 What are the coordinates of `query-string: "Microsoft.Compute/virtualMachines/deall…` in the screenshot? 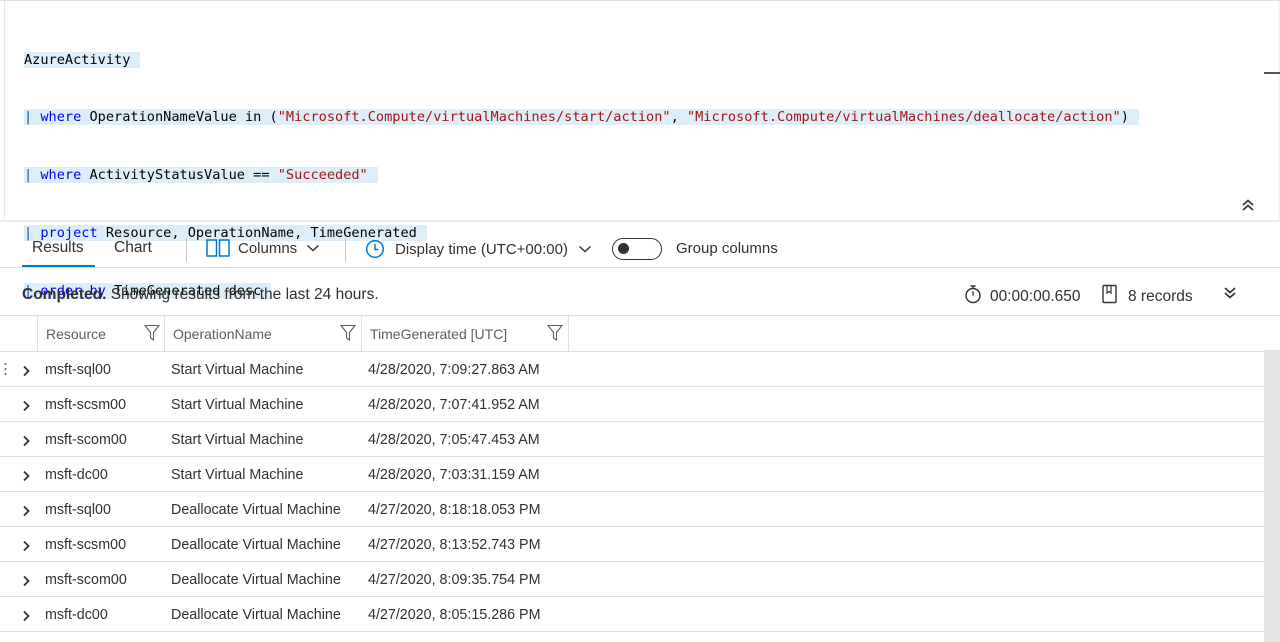 It's located at (903, 117).